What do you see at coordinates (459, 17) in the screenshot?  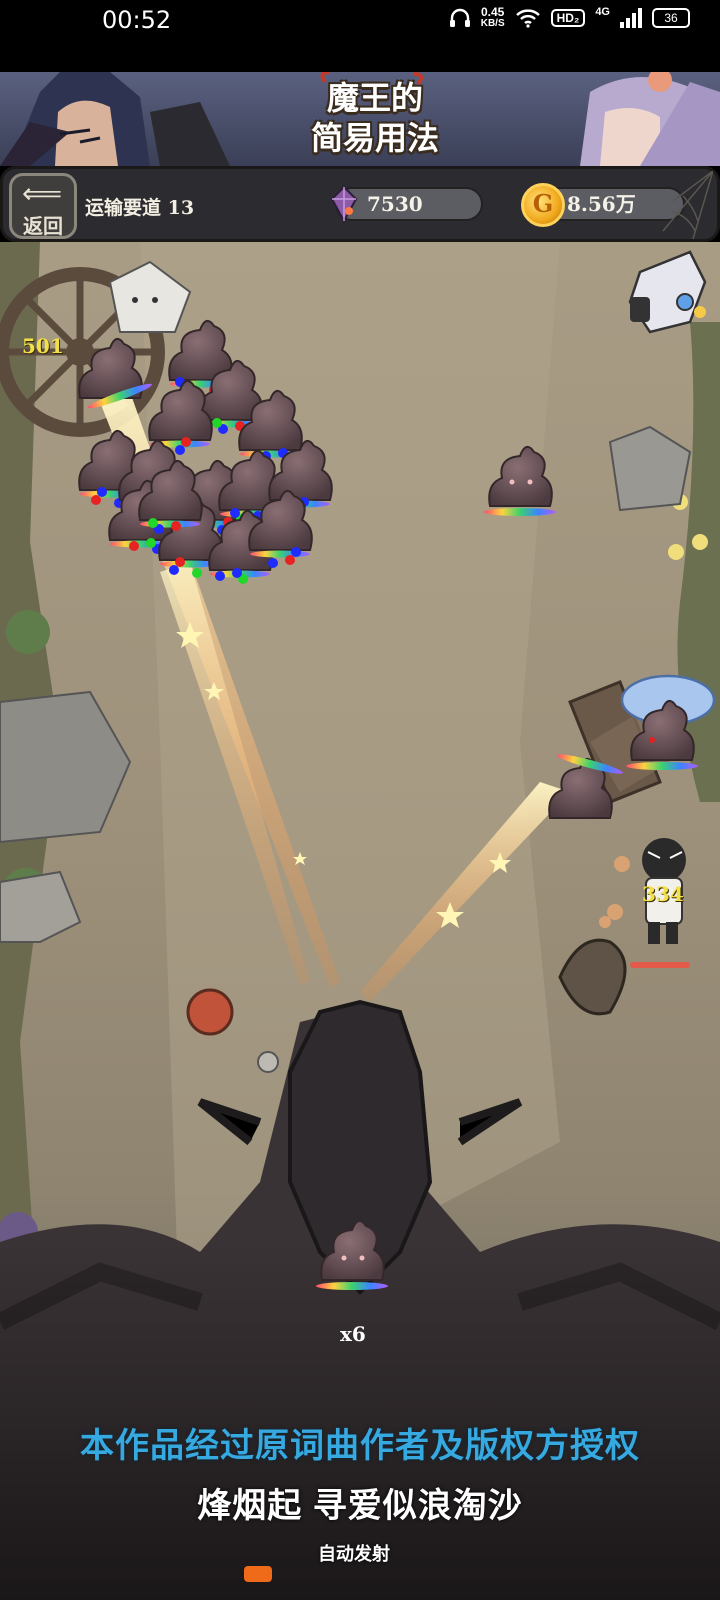 I see `headphones-icon` at bounding box center [459, 17].